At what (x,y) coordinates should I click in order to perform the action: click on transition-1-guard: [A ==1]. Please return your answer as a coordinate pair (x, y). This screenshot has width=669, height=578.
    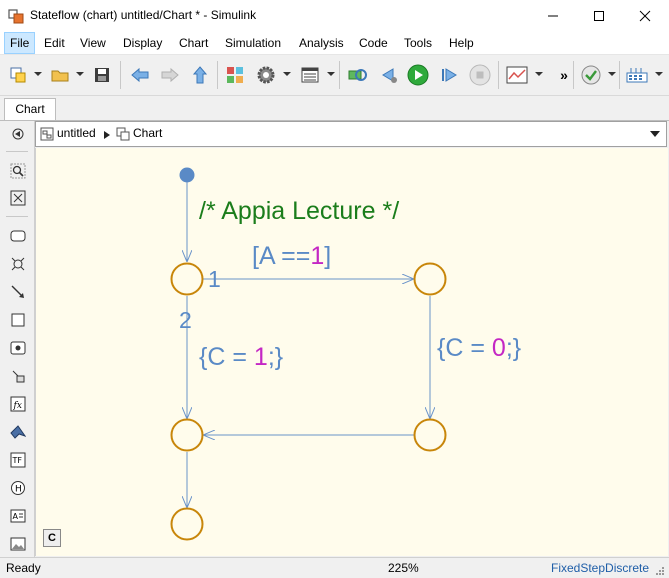
    Looking at the image, I should click on (291, 256).